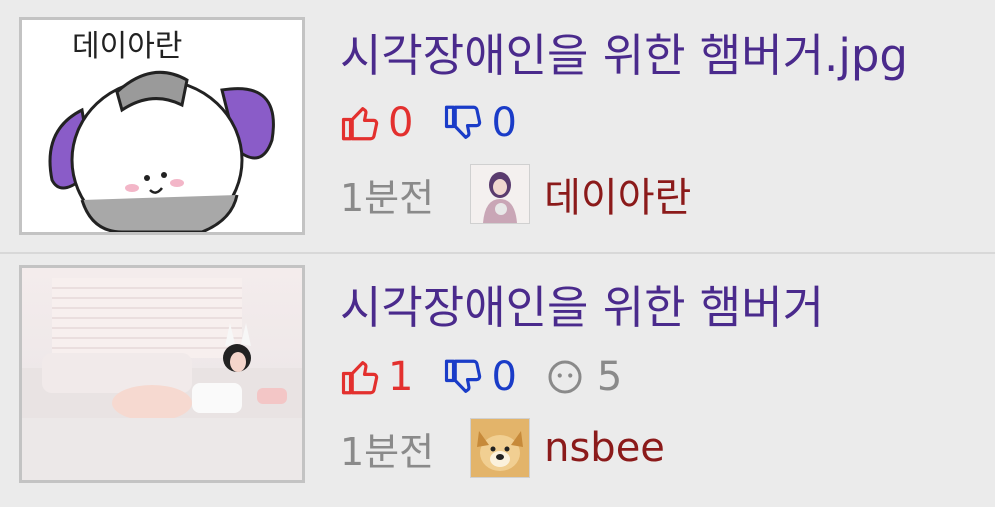 The image size is (995, 507). Describe the element at coordinates (609, 377) in the screenshot. I see `comment-count: 5` at that location.